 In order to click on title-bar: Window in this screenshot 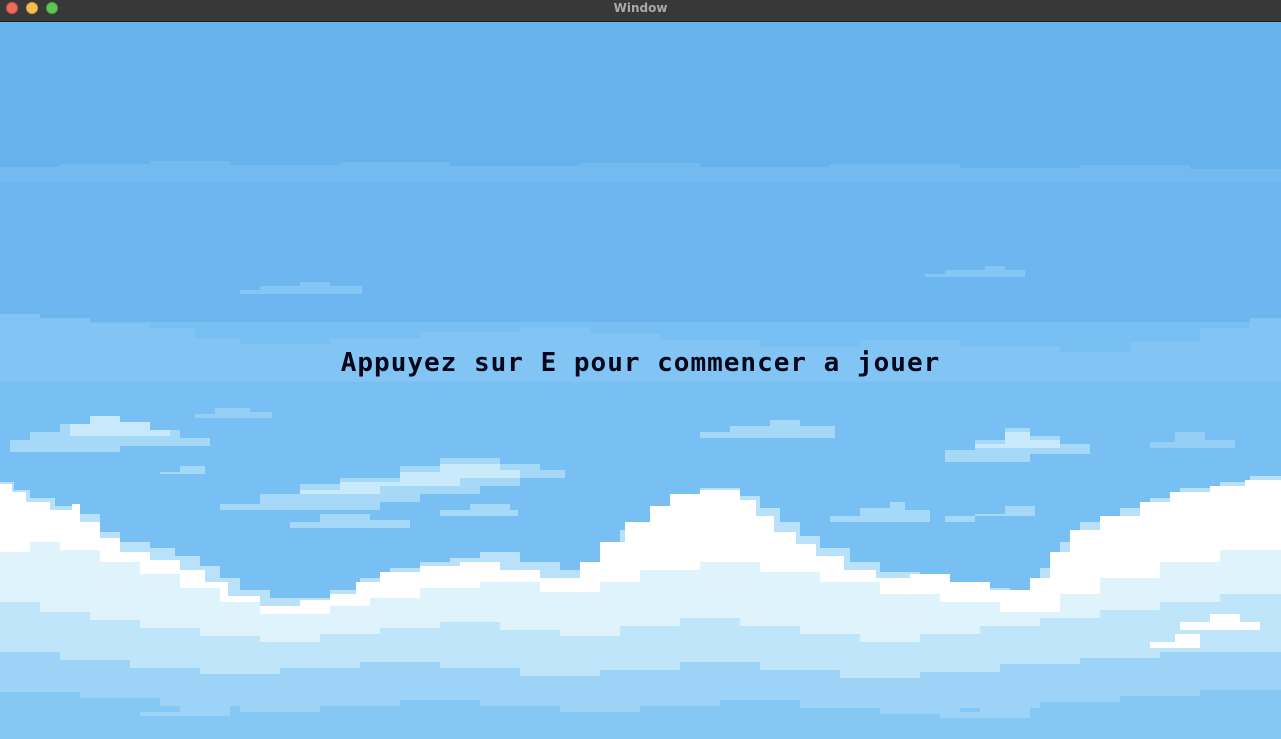, I will do `click(640, 11)`.